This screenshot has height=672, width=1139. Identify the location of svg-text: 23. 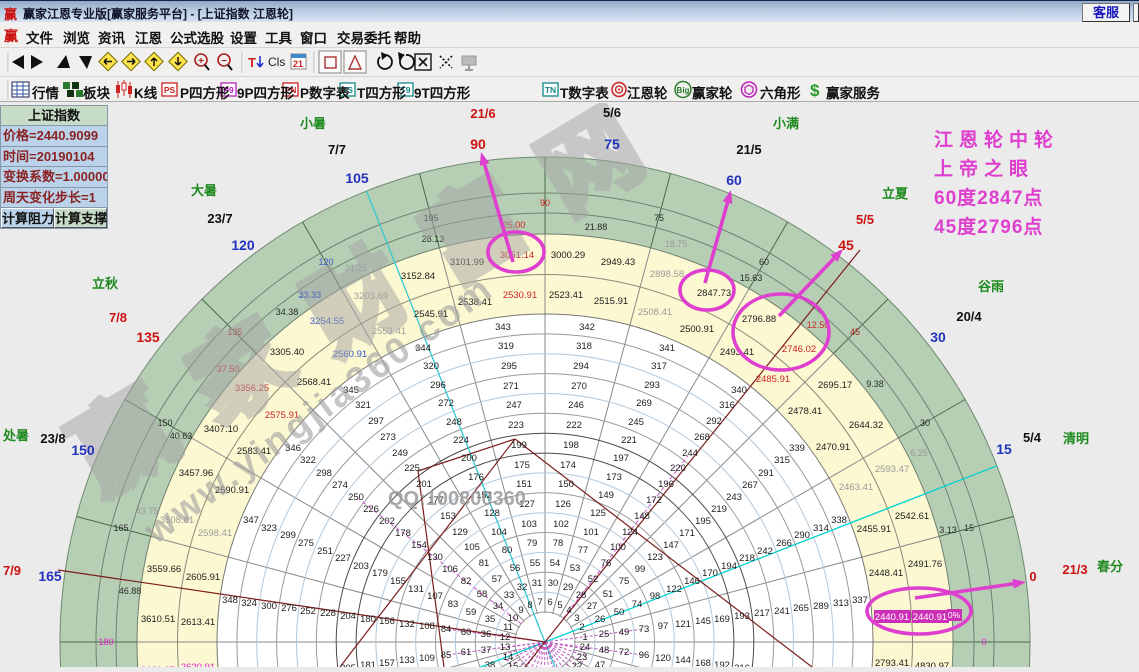
(582, 657).